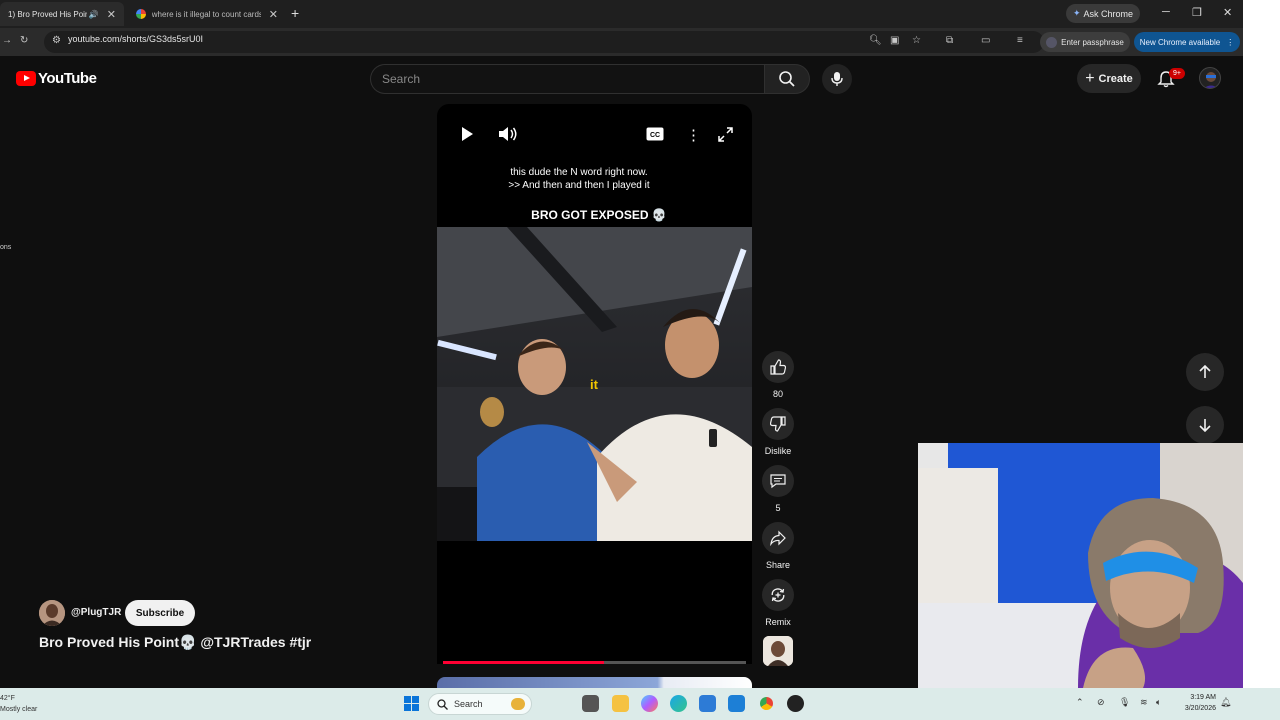 The height and width of the screenshot is (720, 1280). What do you see at coordinates (1230, 42) in the screenshot?
I see `kebab-menu-icon: ⋮` at bounding box center [1230, 42].